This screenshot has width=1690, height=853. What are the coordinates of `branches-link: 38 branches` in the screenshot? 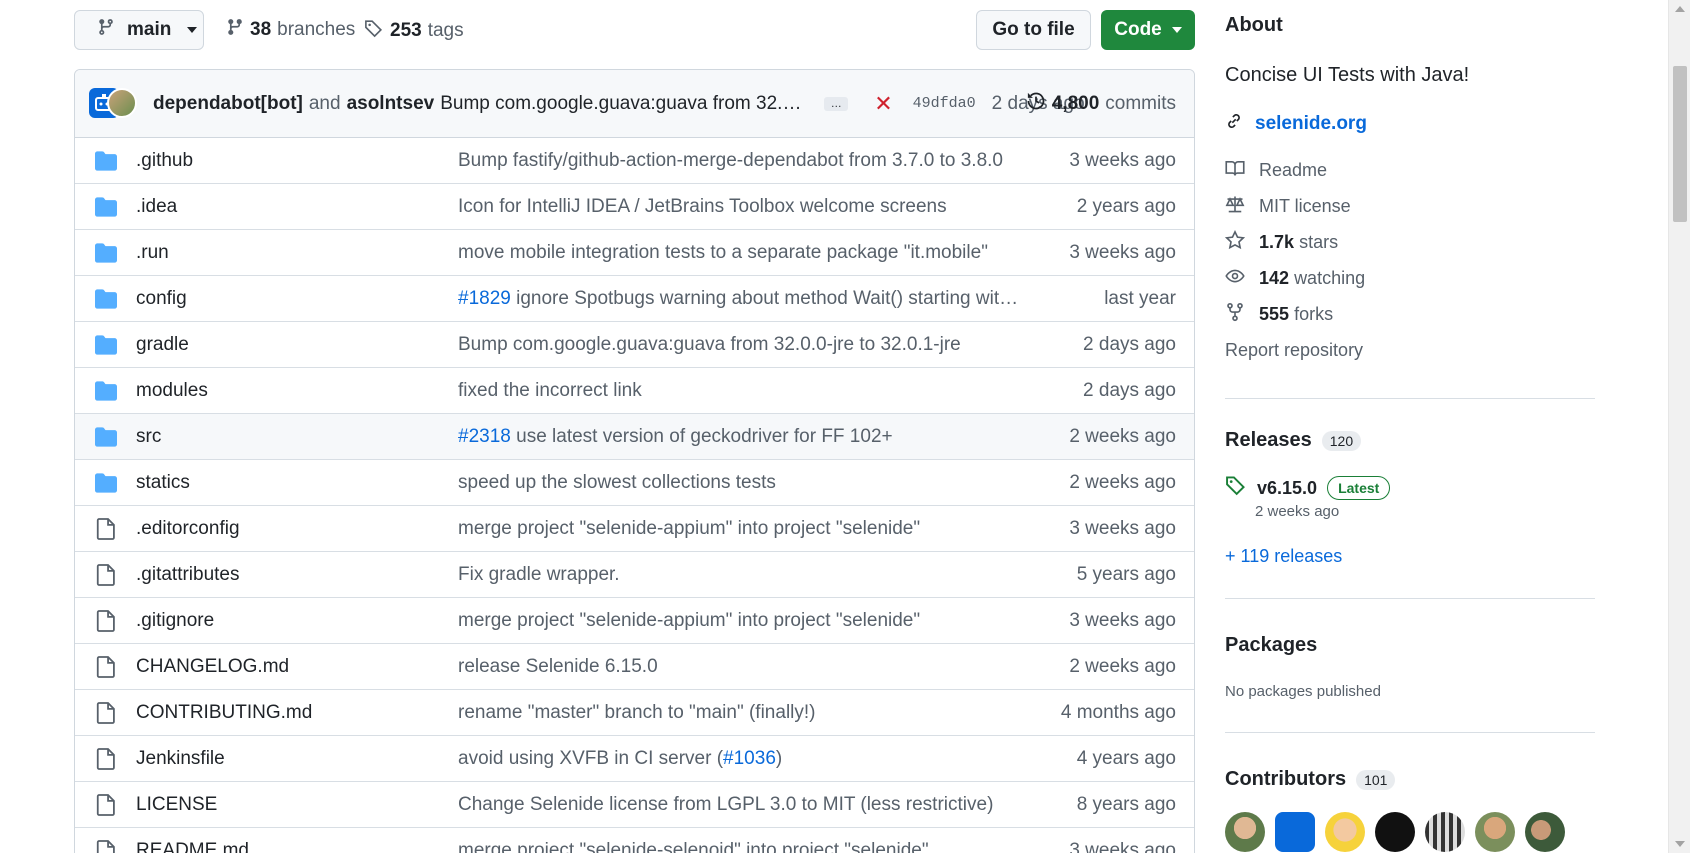 It's located at (290, 30).